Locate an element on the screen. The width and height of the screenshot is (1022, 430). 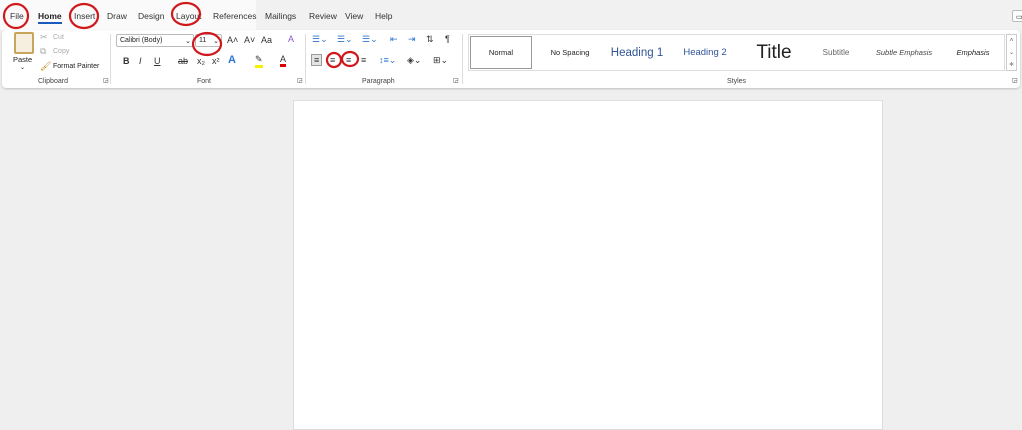
style-subtitle: Subtitle is located at coordinates (836, 52).